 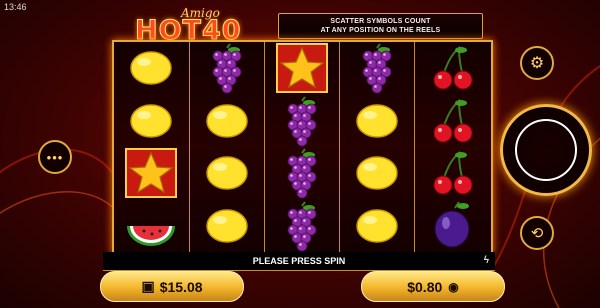 What do you see at coordinates (452, 226) in the screenshot?
I see `plum-symbol` at bounding box center [452, 226].